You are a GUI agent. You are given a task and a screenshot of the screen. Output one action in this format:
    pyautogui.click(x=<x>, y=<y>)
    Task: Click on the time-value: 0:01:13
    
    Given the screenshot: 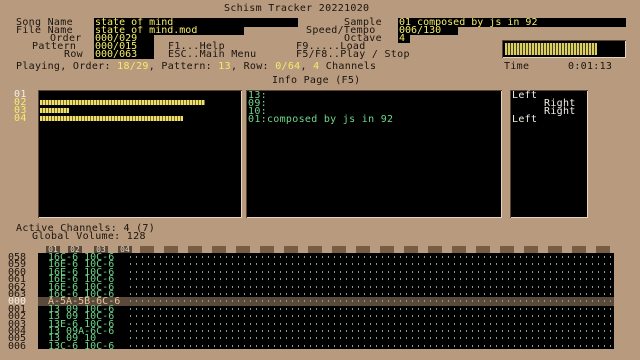 What is the action you would take?
    pyautogui.click(x=590, y=66)
    